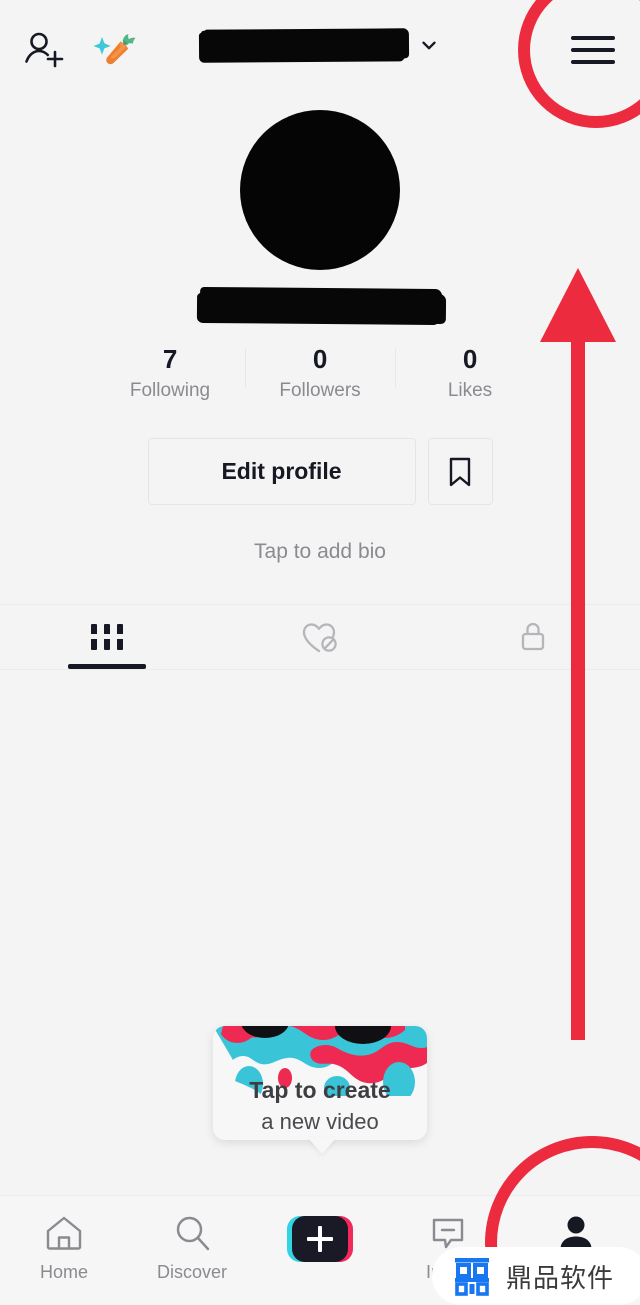  I want to click on nav-item-create, so click(320, 1229).